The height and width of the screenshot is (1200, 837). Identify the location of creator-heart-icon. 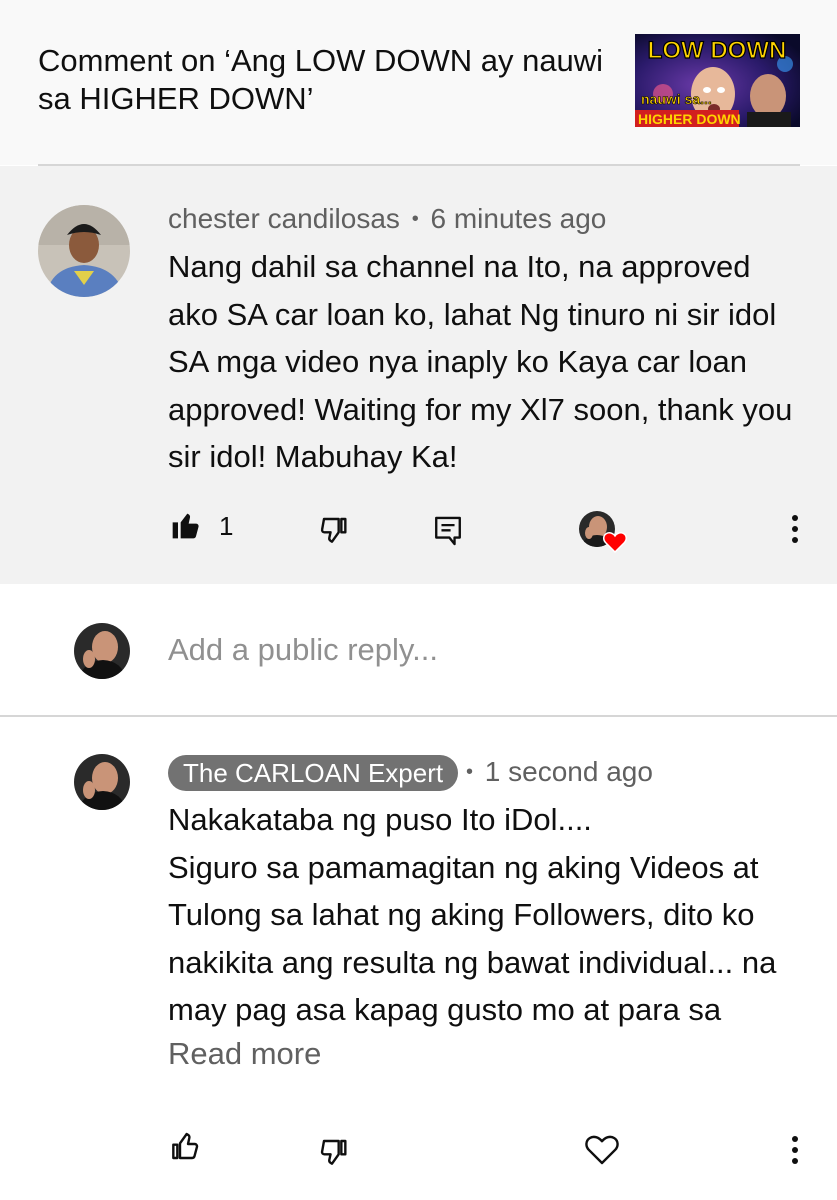
(603, 533).